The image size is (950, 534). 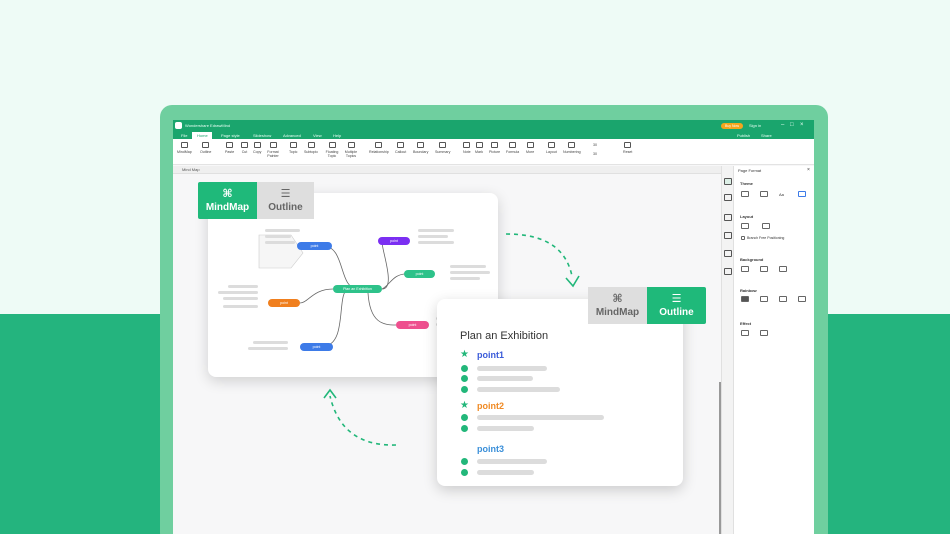 What do you see at coordinates (676, 305) in the screenshot?
I see `outline-card-tab-outline: ☰ Outline` at bounding box center [676, 305].